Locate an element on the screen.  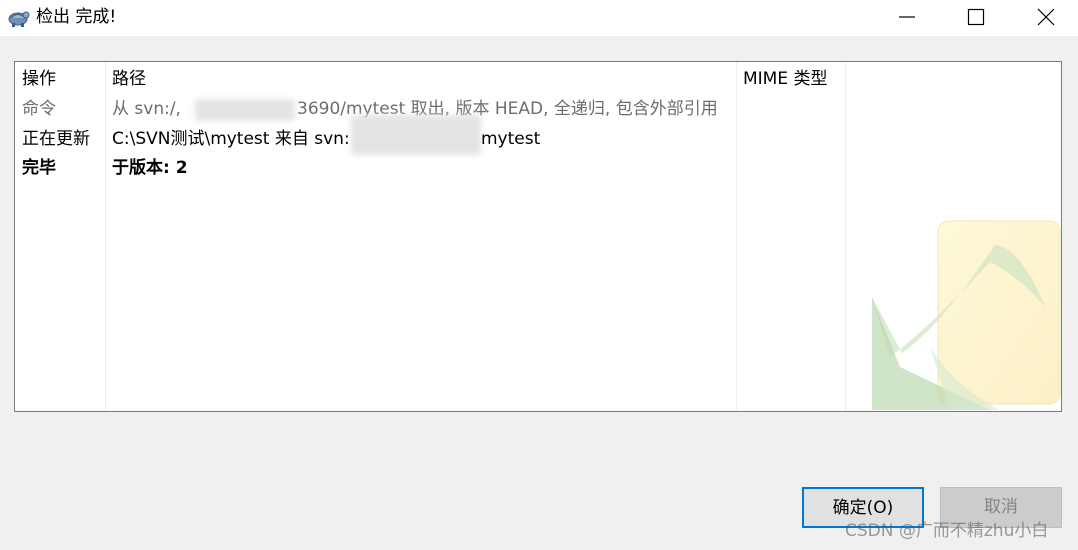
close-button is located at coordinates (1046, 16).